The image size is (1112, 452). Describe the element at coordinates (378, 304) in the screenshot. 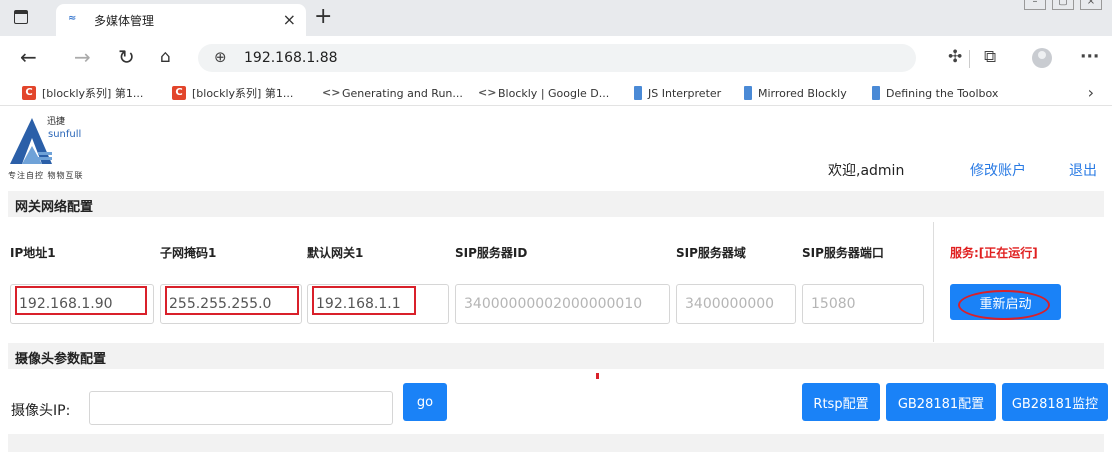

I see `default-gateway-field` at that location.